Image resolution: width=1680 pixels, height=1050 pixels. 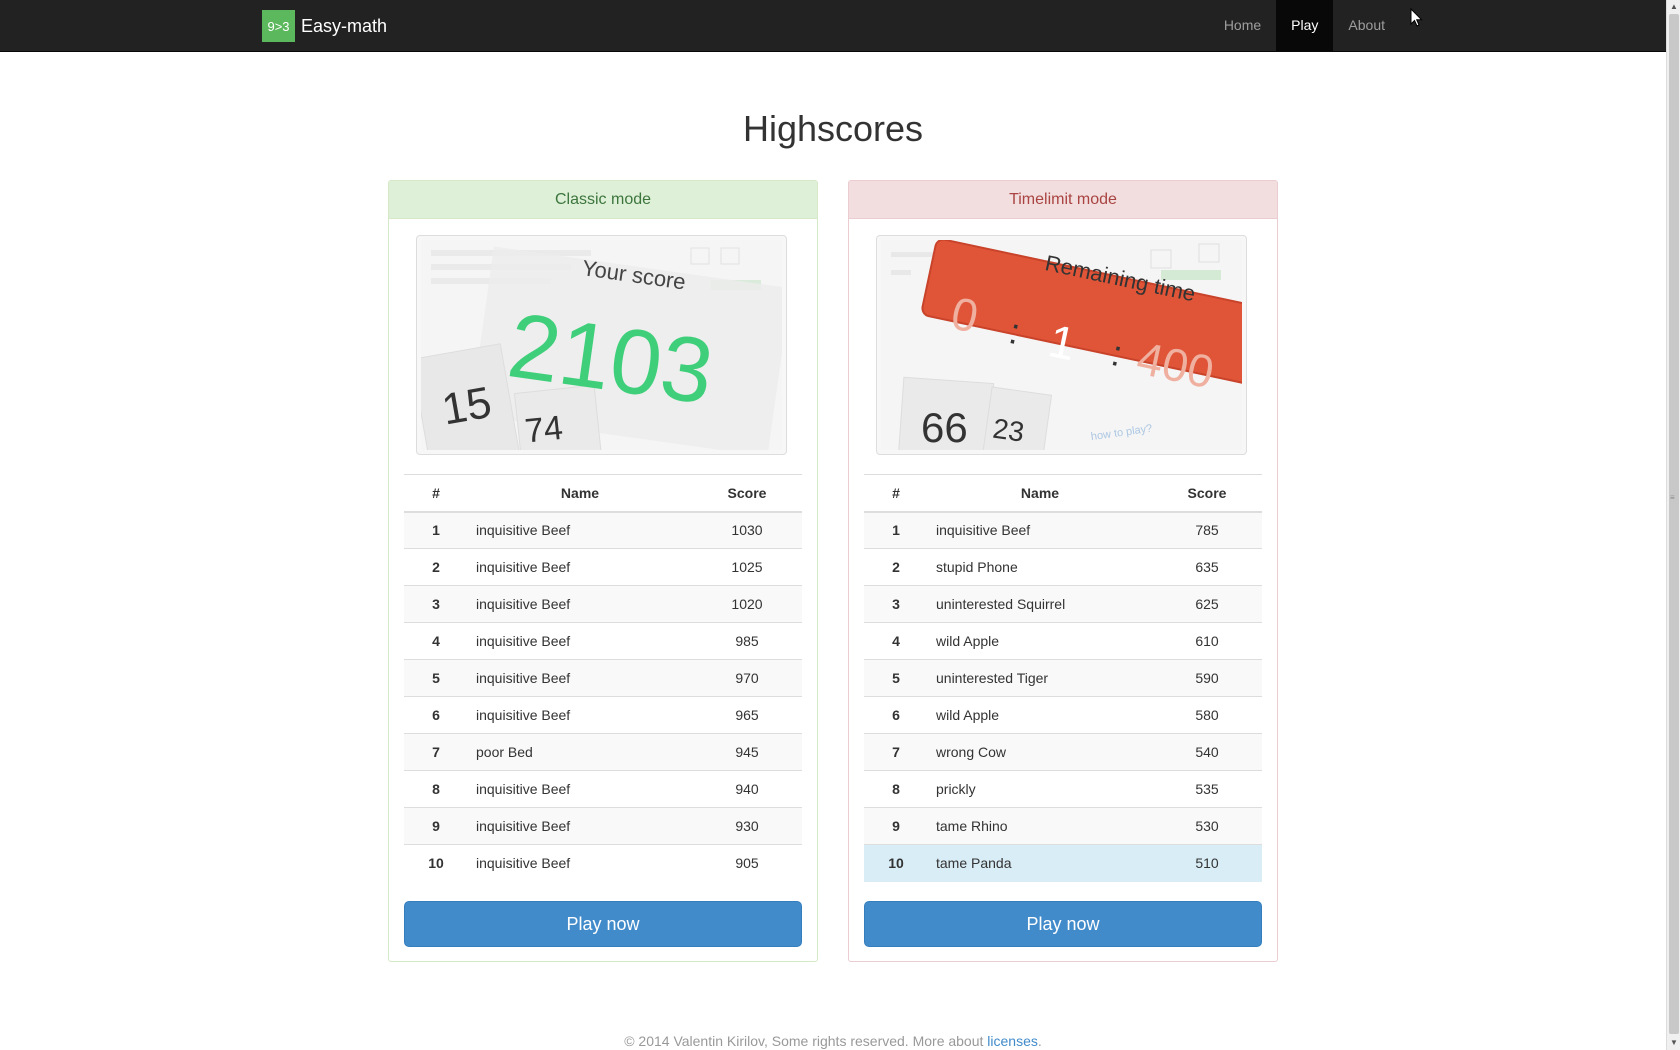 I want to click on table-row: 6 inquisitive Beef 965, so click(x=603, y=715).